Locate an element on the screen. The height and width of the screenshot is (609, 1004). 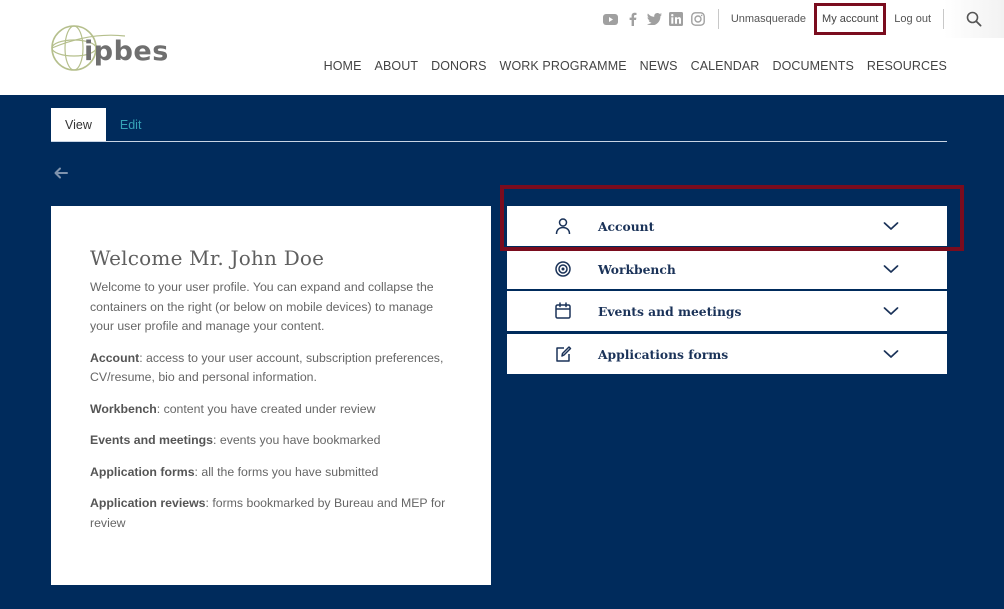
linkedin-icon is located at coordinates (676, 19).